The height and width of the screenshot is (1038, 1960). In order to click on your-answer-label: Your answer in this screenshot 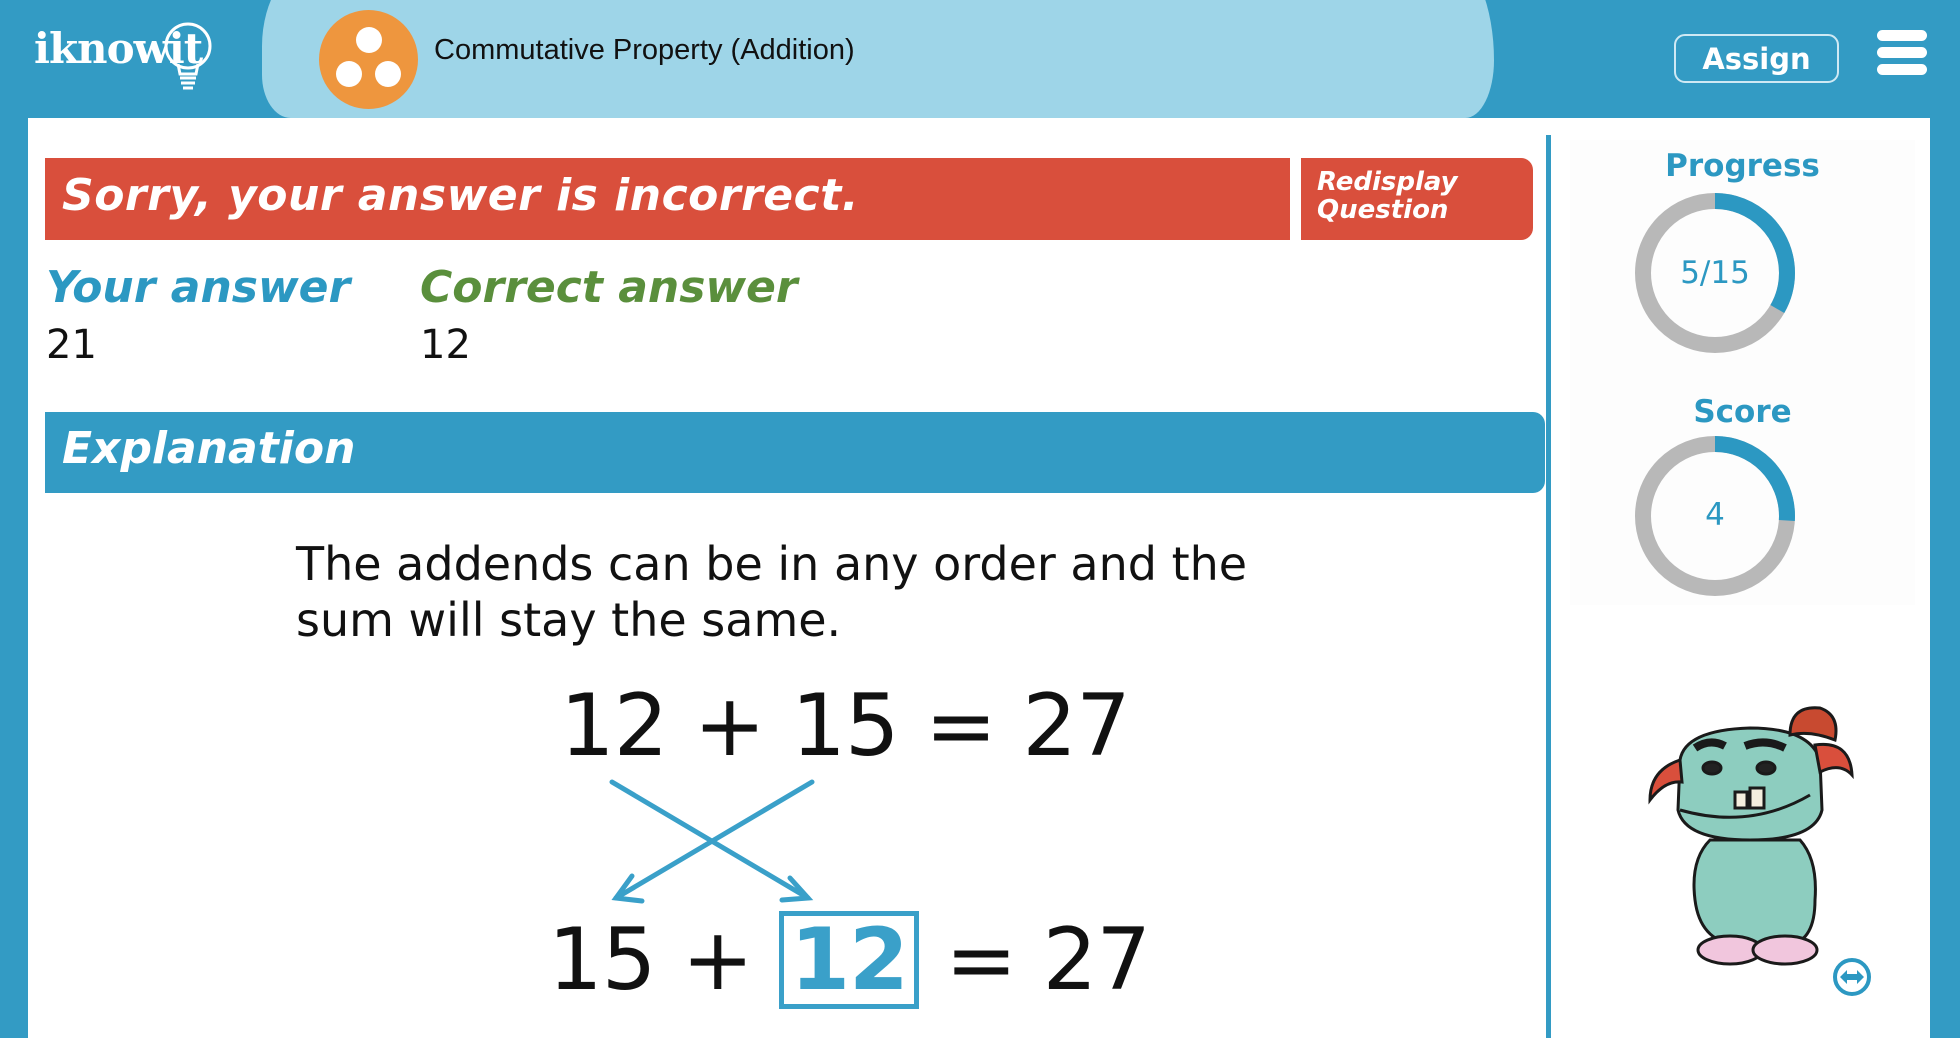, I will do `click(198, 287)`.